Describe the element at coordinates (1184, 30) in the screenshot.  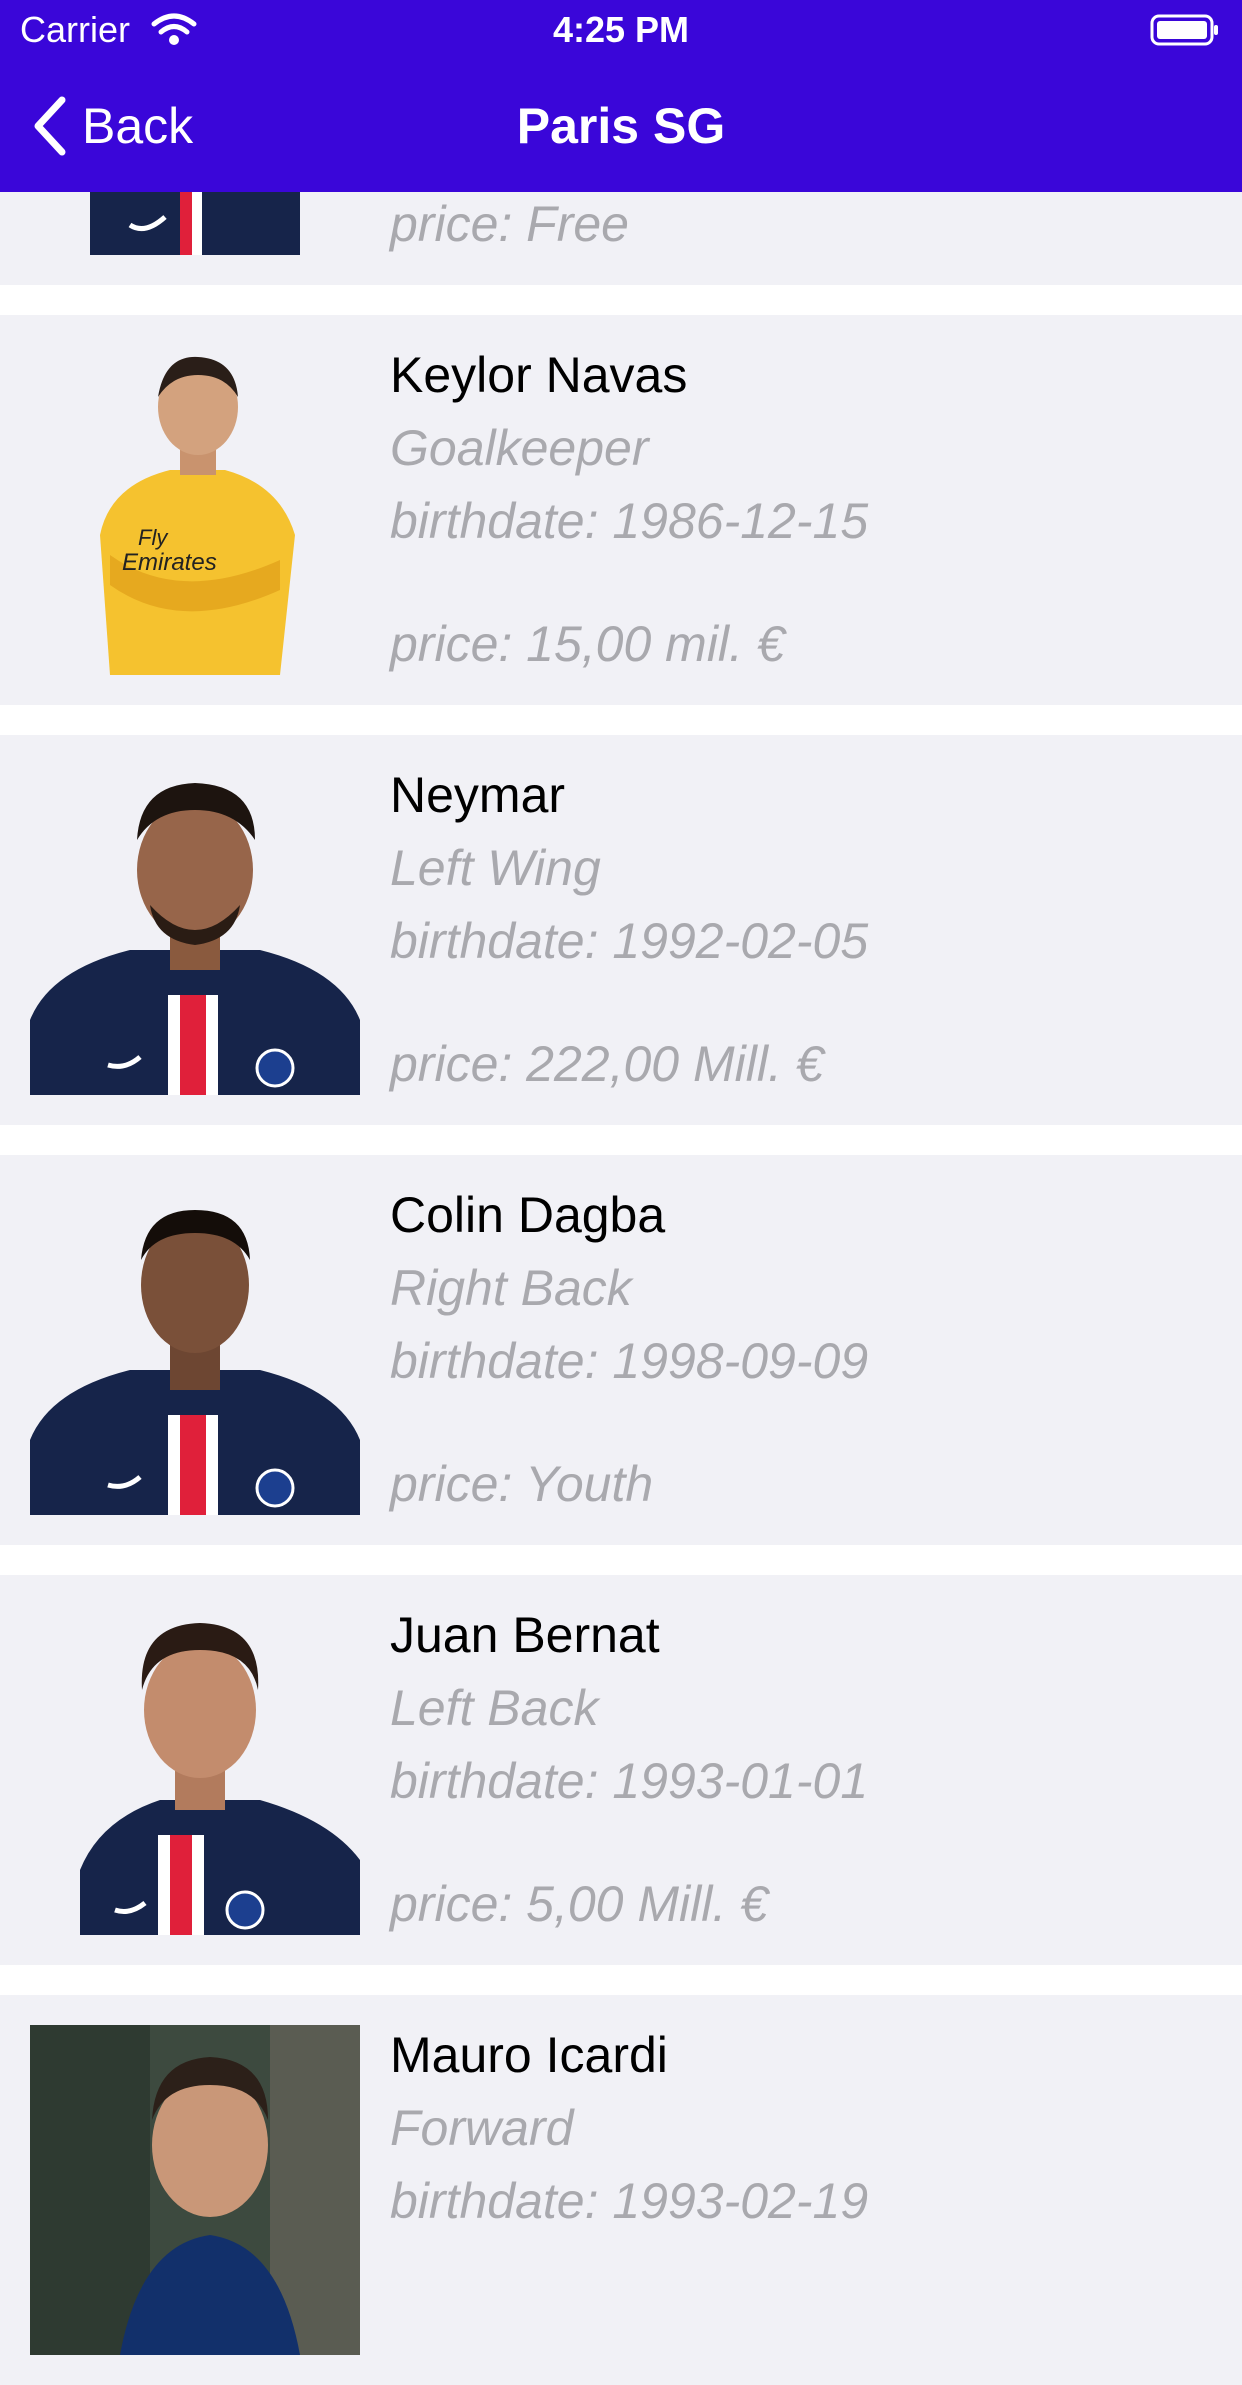
I see `battery-icon` at that location.